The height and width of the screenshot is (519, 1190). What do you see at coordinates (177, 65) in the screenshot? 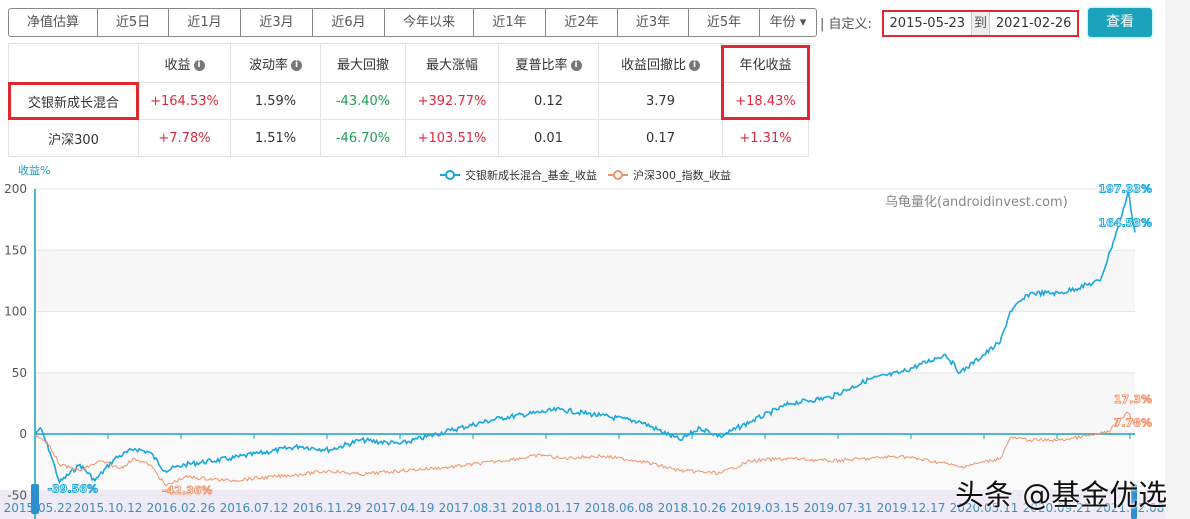
I see `cell-text: 收益` at bounding box center [177, 65].